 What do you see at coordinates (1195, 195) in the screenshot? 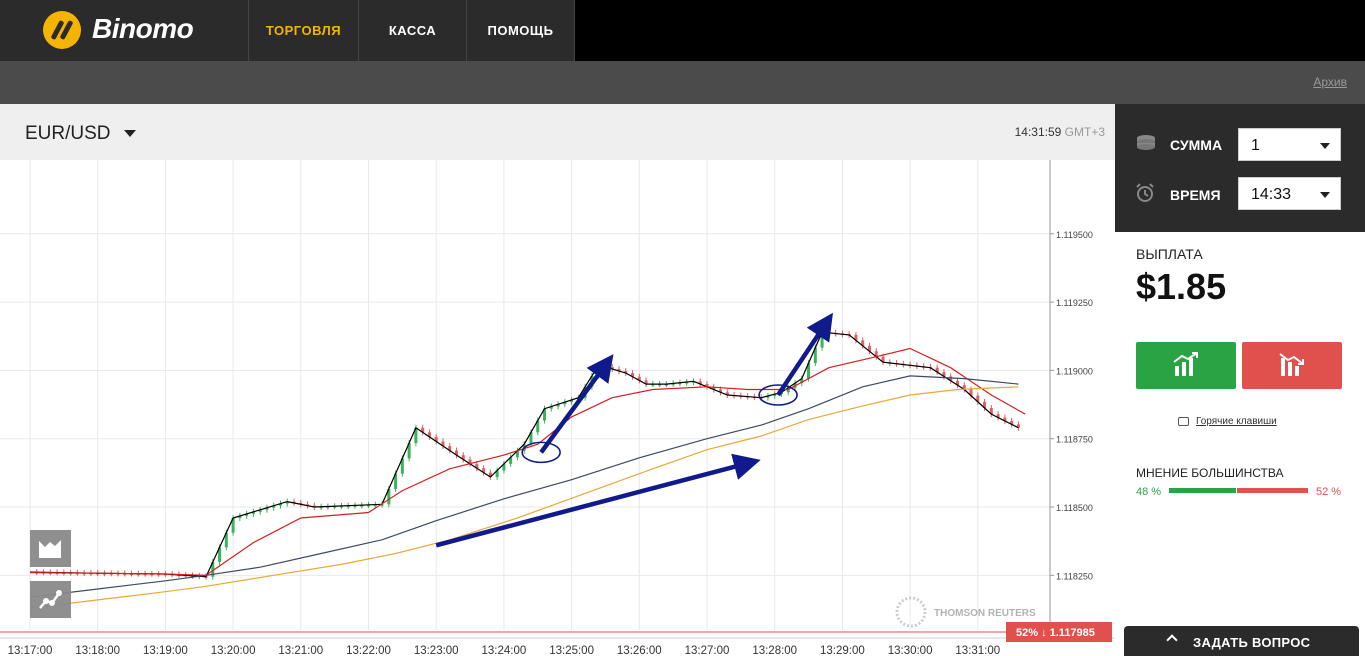
I see `time-label: ВРЕМЯ` at bounding box center [1195, 195].